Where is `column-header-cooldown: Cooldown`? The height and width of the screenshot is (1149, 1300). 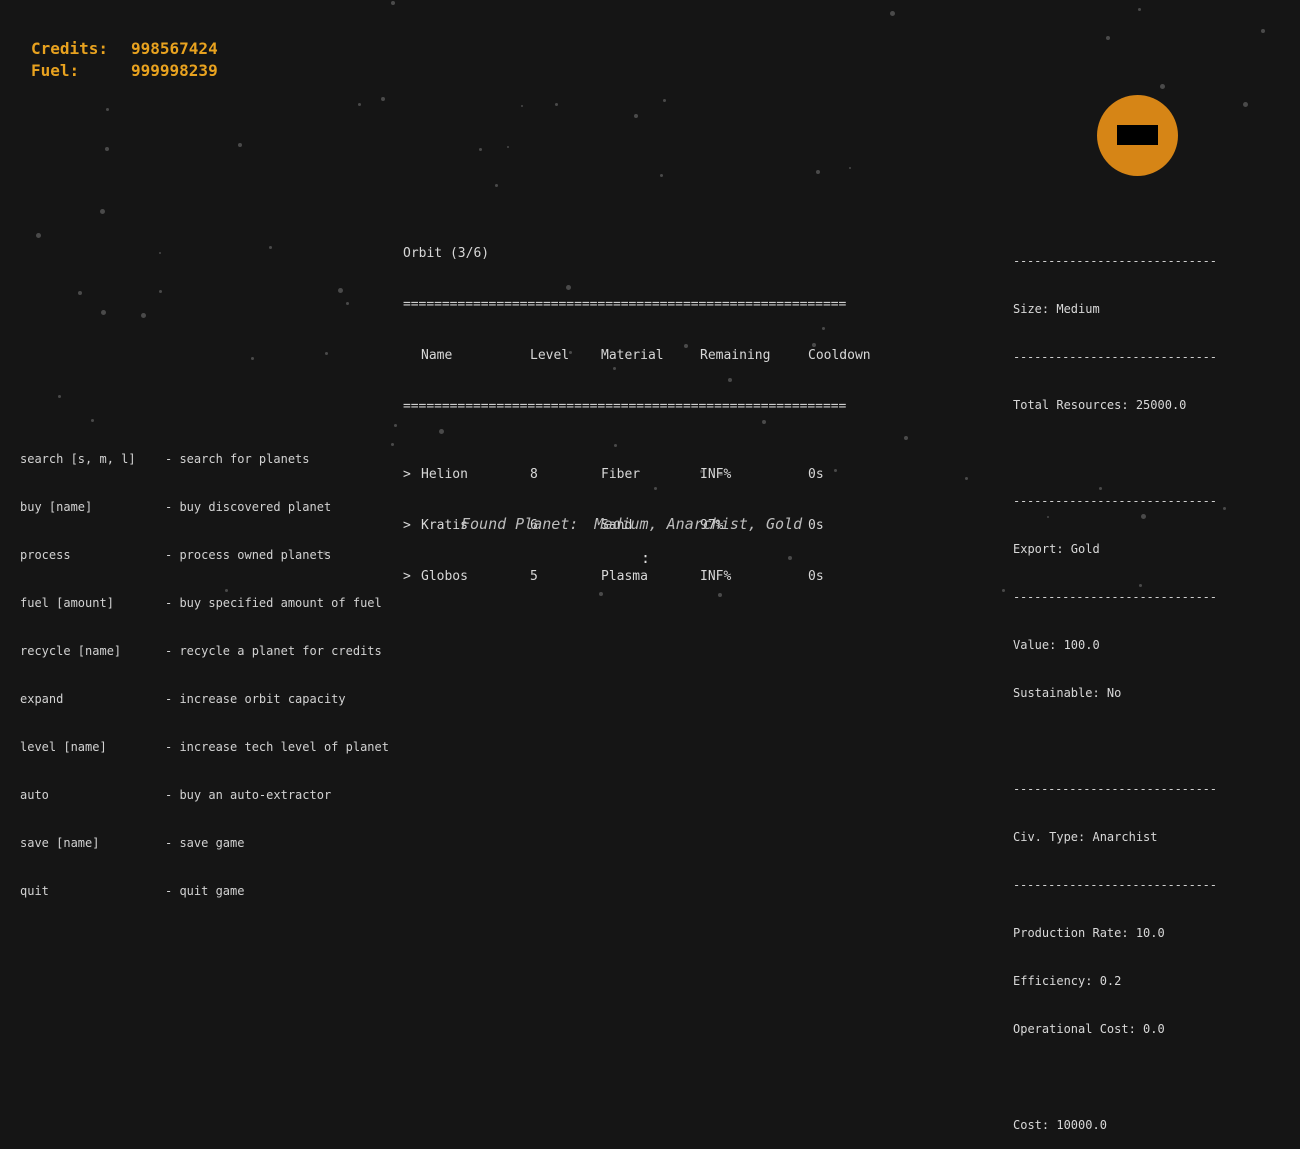
column-header-cooldown: Cooldown is located at coordinates (839, 355).